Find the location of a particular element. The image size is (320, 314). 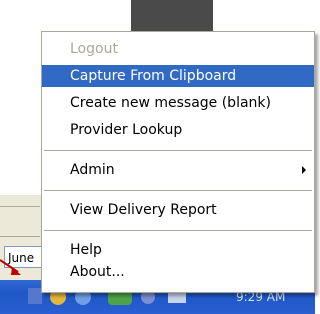

menu-item-help: Help is located at coordinates (178, 250).